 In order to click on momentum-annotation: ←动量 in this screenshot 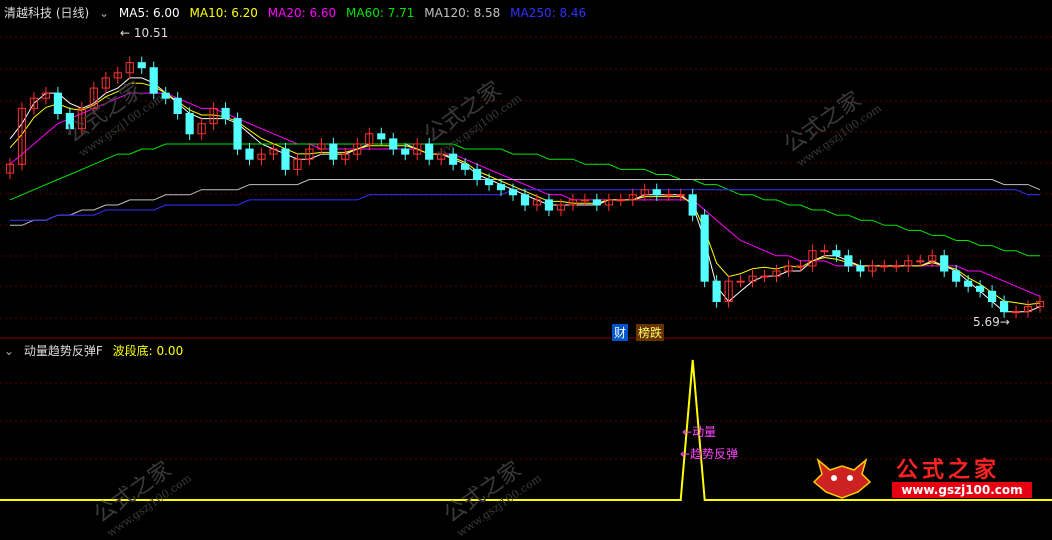, I will do `click(699, 432)`.